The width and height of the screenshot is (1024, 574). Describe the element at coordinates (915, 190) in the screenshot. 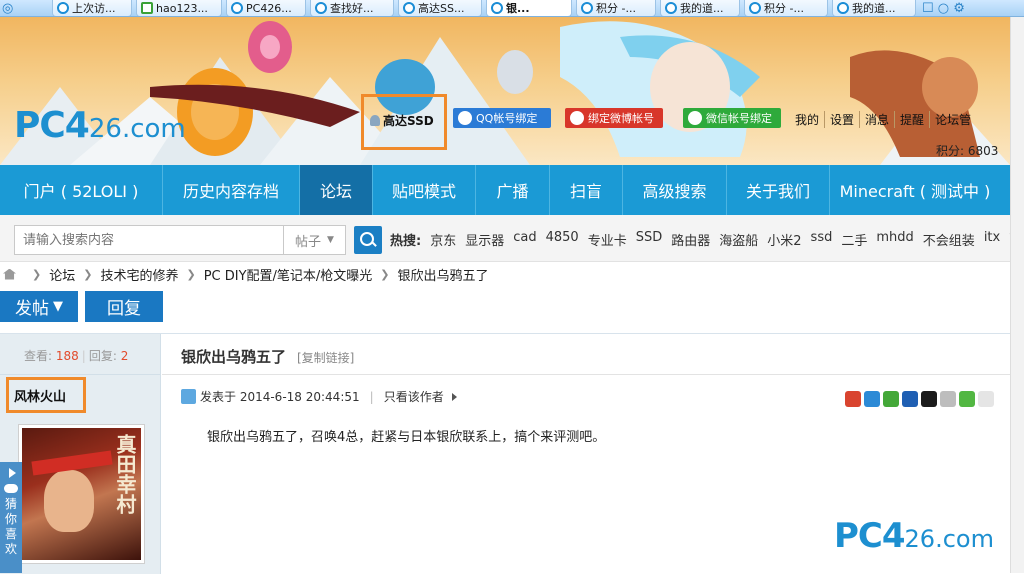

I see `nav-minecraft: Minecraft ( 测试中 )` at that location.